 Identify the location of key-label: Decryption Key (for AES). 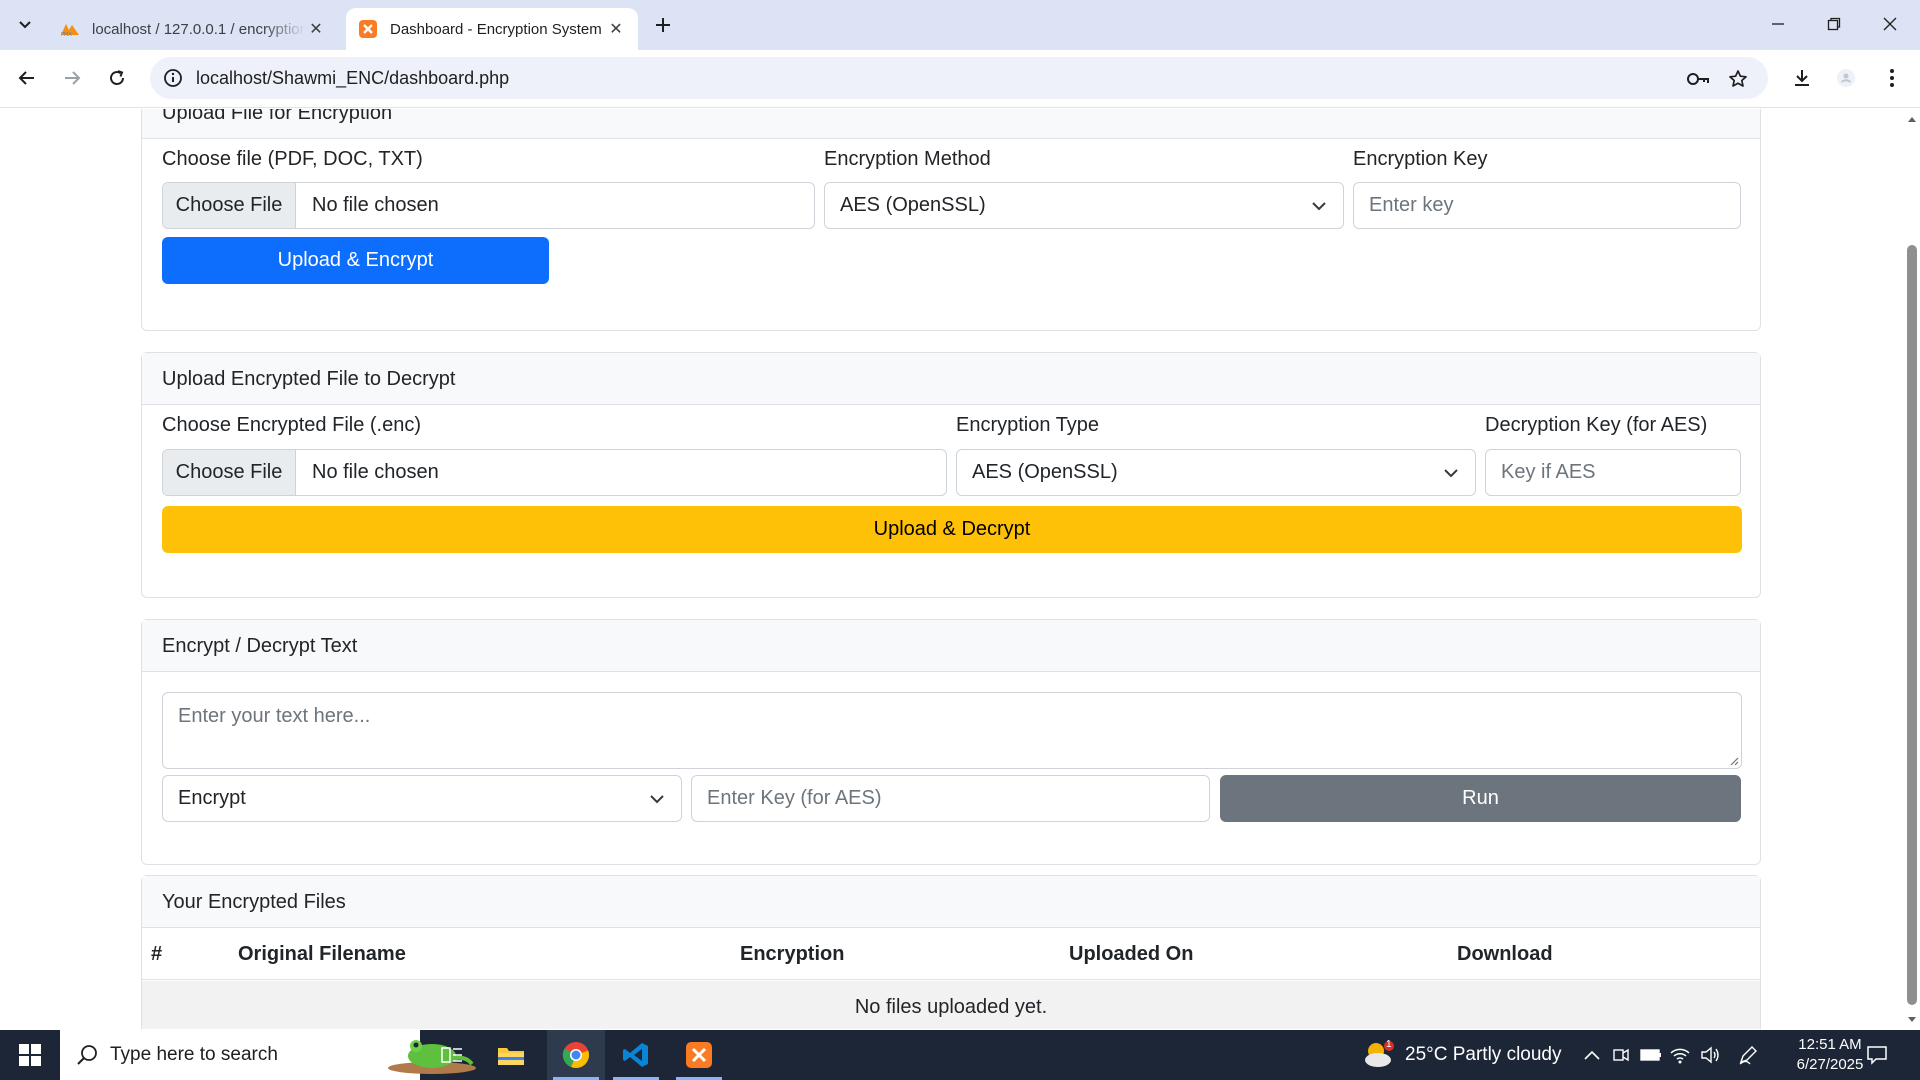
(1596, 425).